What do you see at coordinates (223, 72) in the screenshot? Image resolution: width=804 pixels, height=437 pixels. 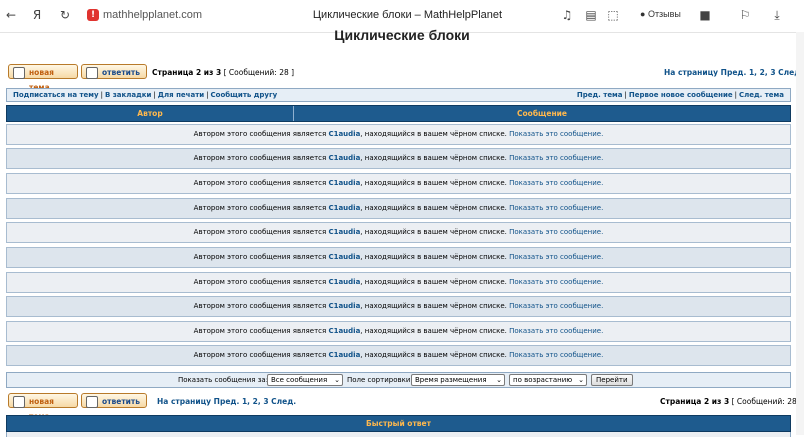 I see `page-info: Страница 2 из 3 [ Сообщений: 28 ]` at bounding box center [223, 72].